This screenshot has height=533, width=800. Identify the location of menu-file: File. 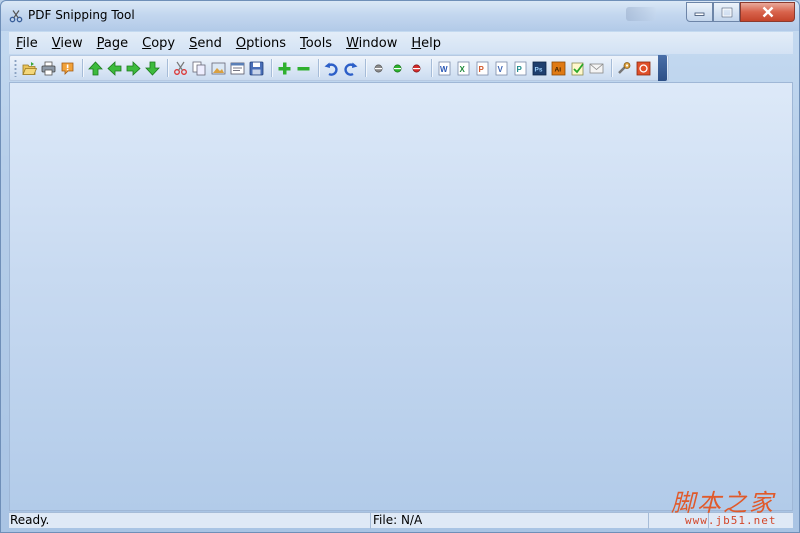
(27, 43).